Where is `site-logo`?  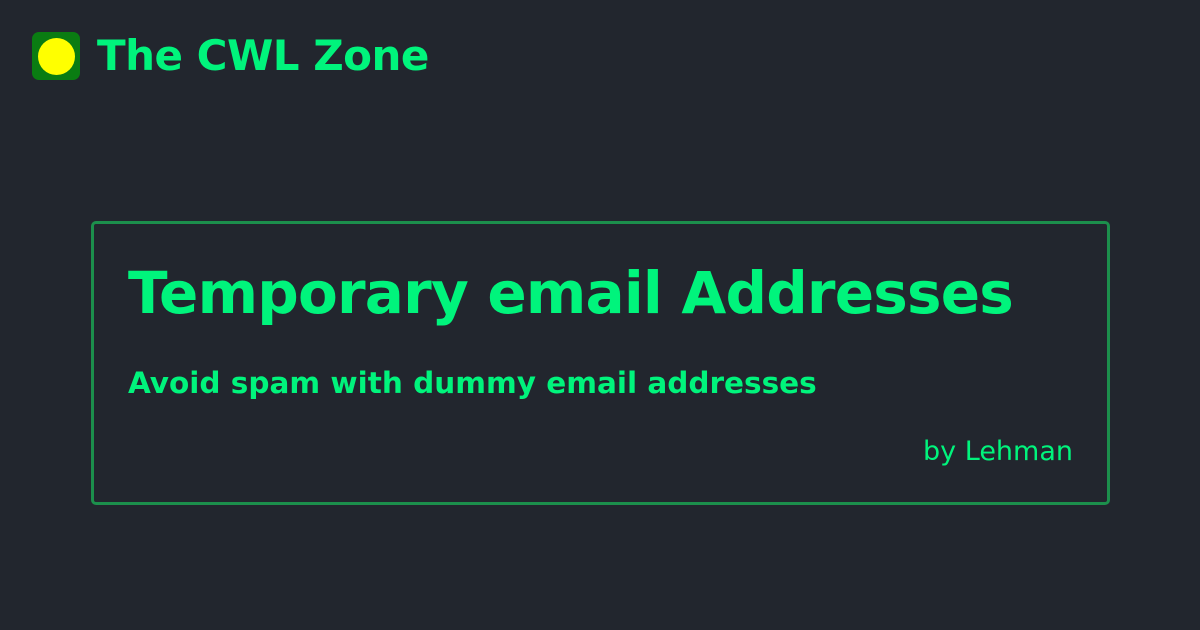 site-logo is located at coordinates (56, 56).